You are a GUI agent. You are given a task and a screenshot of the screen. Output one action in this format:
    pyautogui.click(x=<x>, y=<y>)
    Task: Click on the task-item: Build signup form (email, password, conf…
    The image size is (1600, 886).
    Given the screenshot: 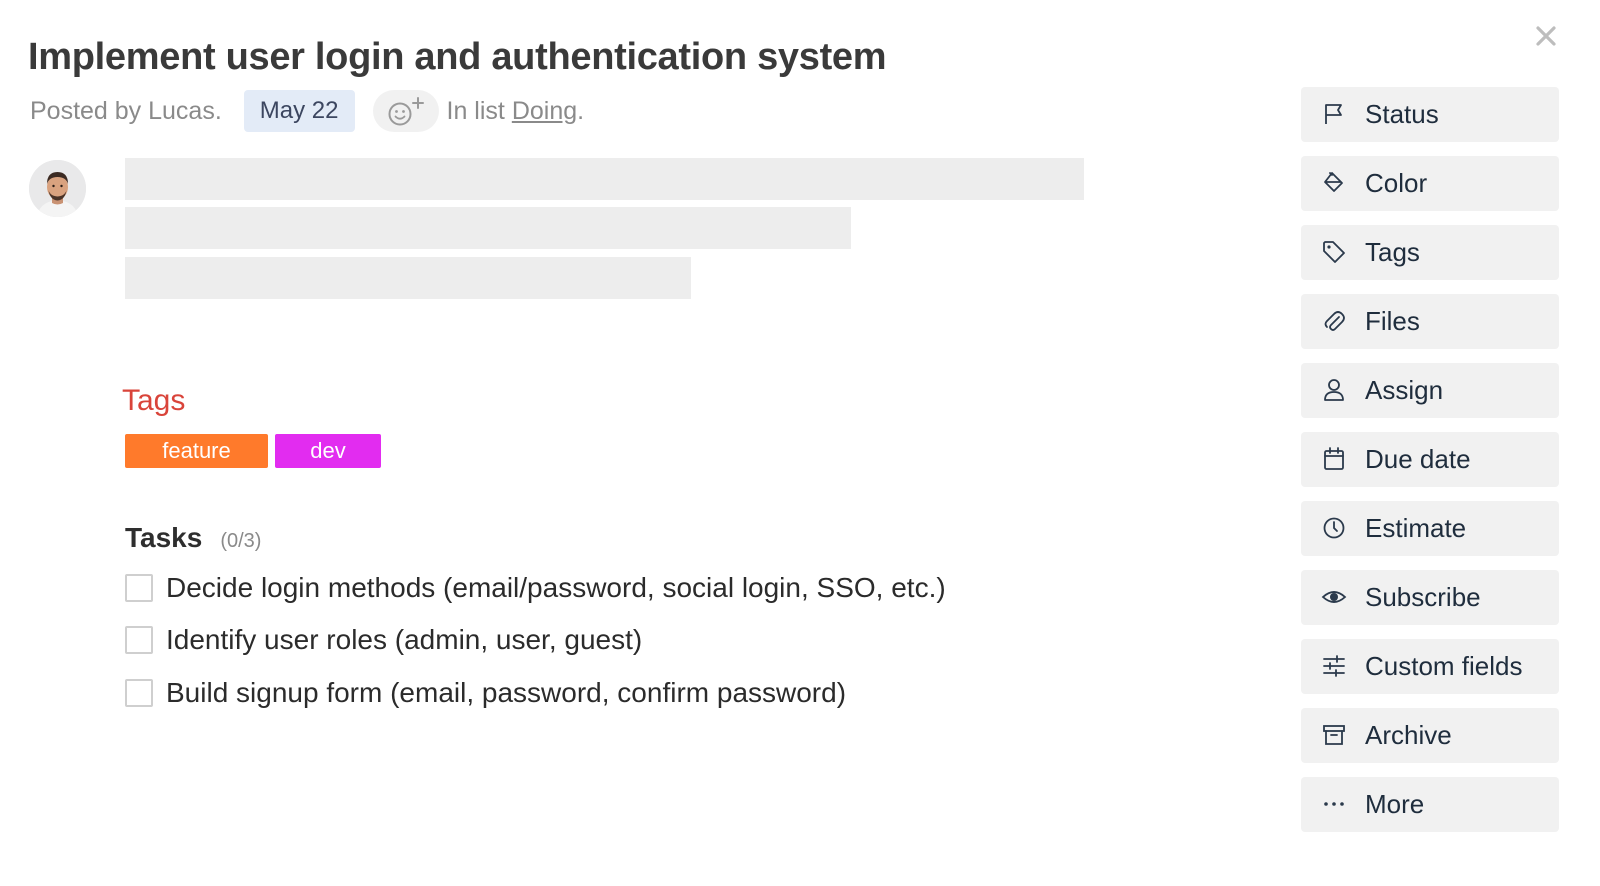 What is the action you would take?
    pyautogui.click(x=485, y=693)
    